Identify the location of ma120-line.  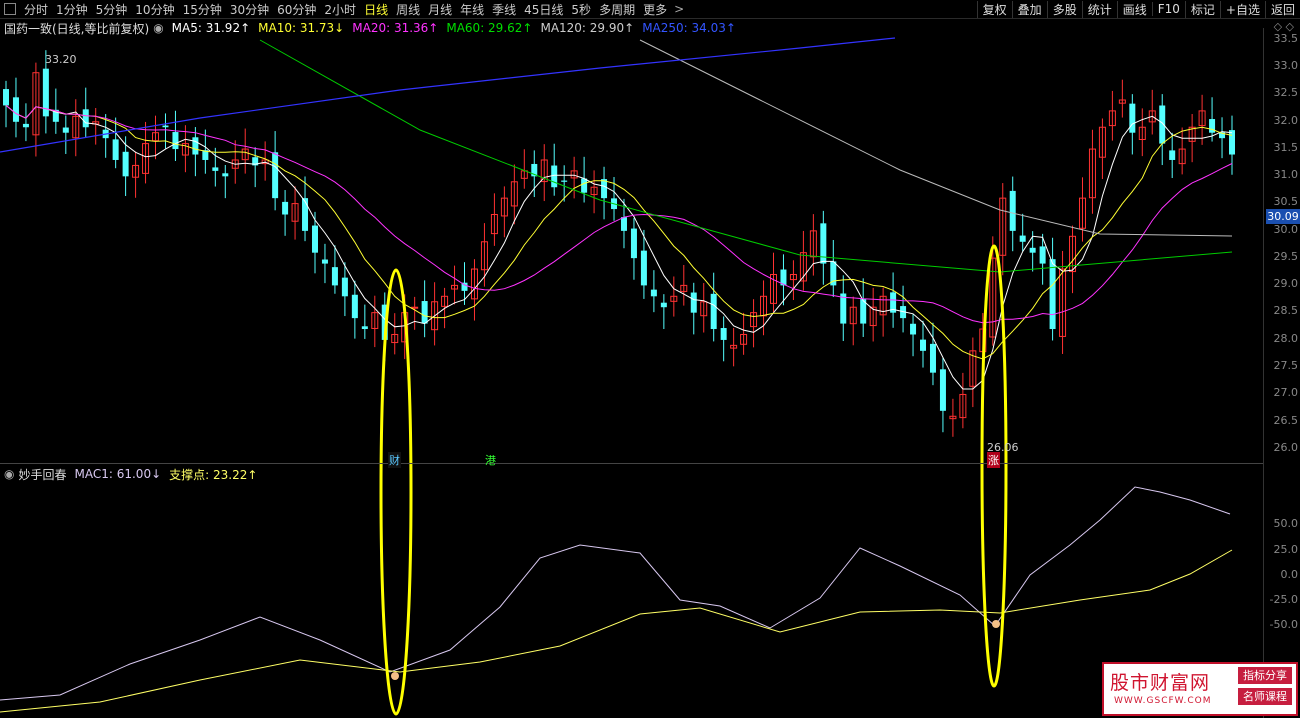
(936, 138).